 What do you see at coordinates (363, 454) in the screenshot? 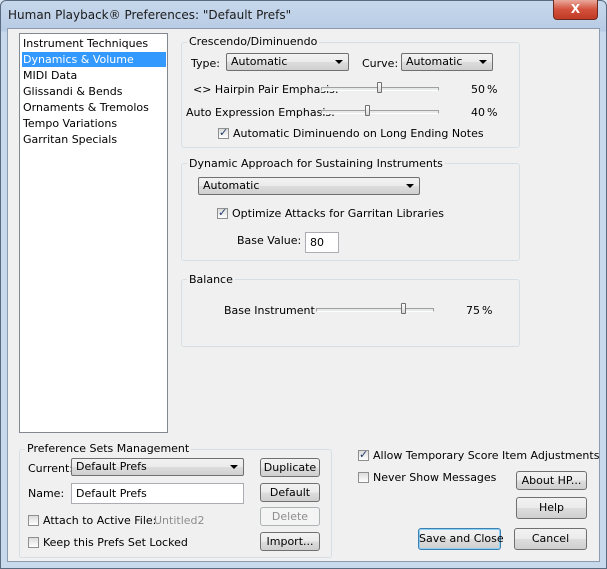
I see `allow-temp-adjustments-checkbox` at bounding box center [363, 454].